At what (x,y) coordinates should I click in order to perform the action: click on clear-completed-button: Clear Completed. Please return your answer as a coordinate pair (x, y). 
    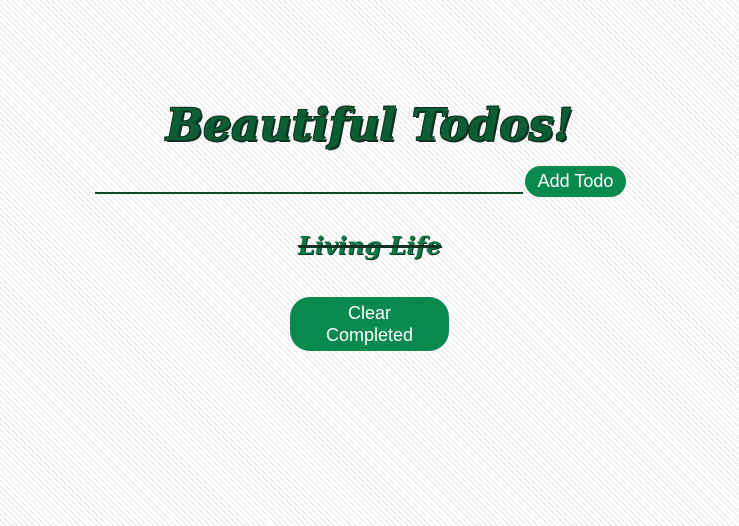
    Looking at the image, I should click on (369, 324).